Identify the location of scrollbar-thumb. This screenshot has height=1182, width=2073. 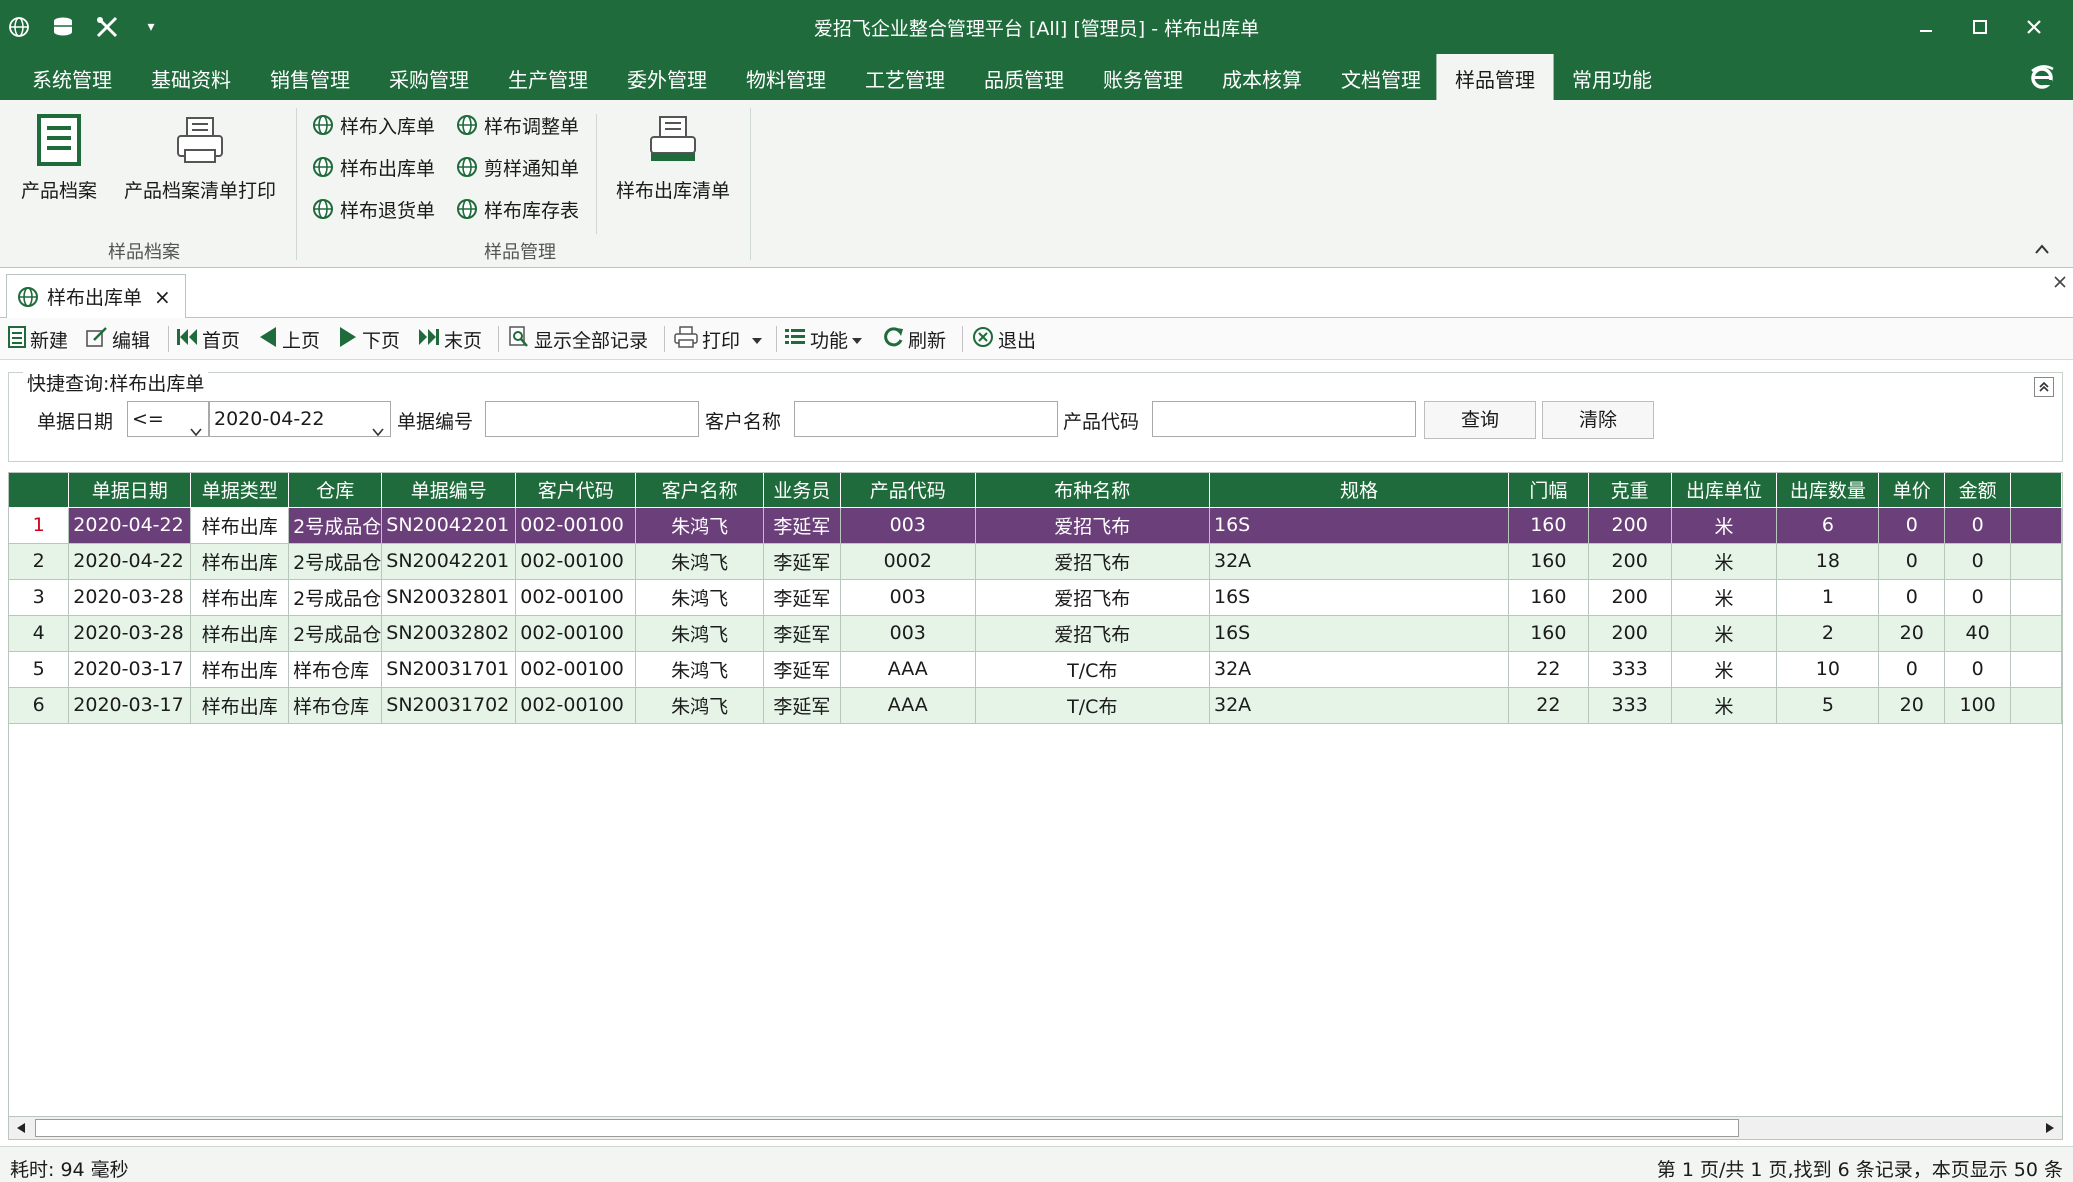
(887, 1128).